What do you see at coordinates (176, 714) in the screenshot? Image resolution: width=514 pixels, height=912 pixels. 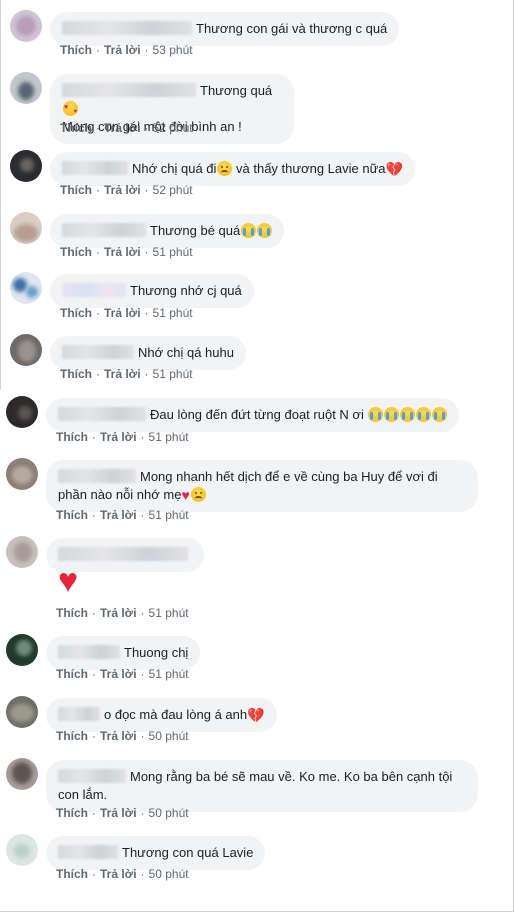 I see `comment-text: o đọc mà đau lòng á anh` at bounding box center [176, 714].